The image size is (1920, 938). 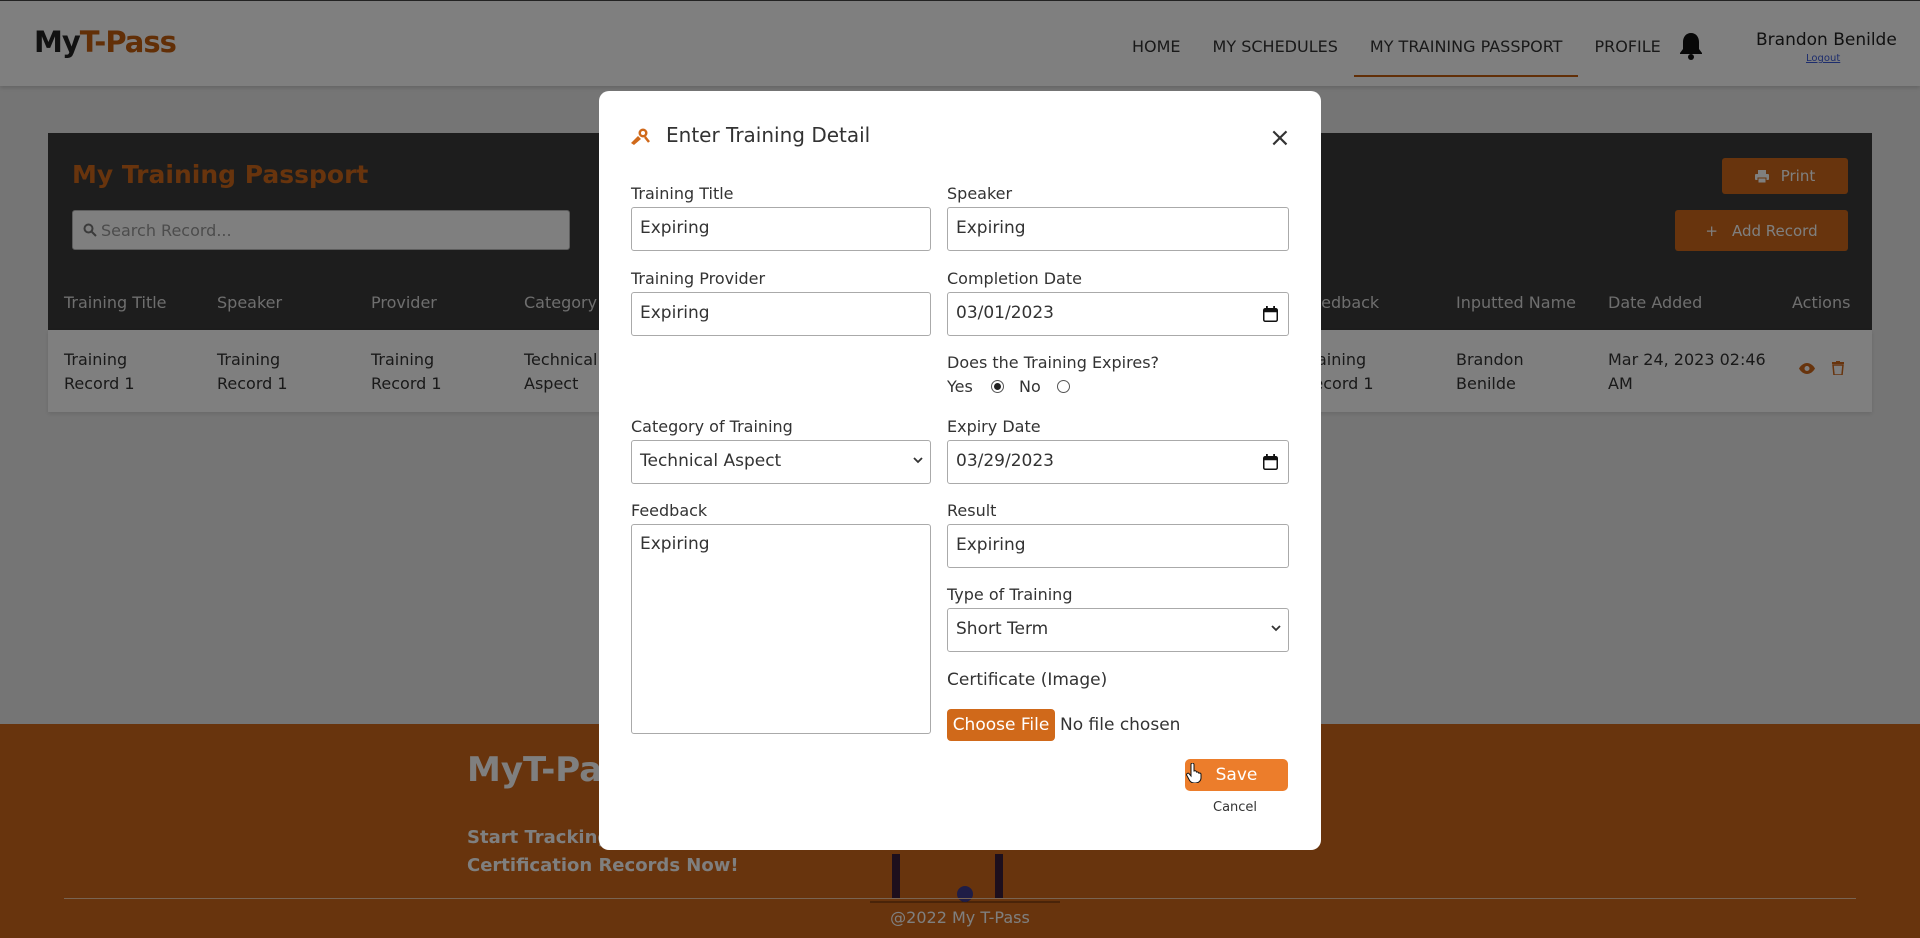 What do you see at coordinates (1053, 362) in the screenshot?
I see `expires-question-label: Does the Training Expires?` at bounding box center [1053, 362].